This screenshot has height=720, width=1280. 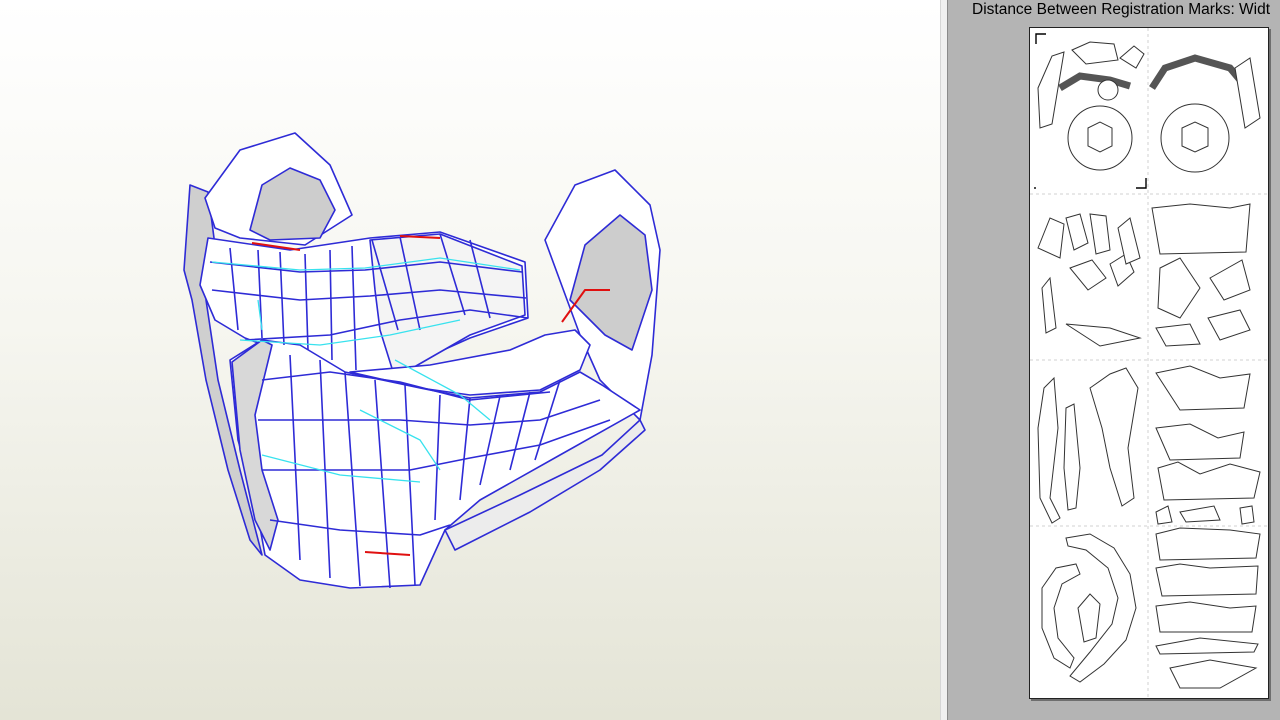 What do you see at coordinates (1149, 107) in the screenshot?
I see `parts-page1` at bounding box center [1149, 107].